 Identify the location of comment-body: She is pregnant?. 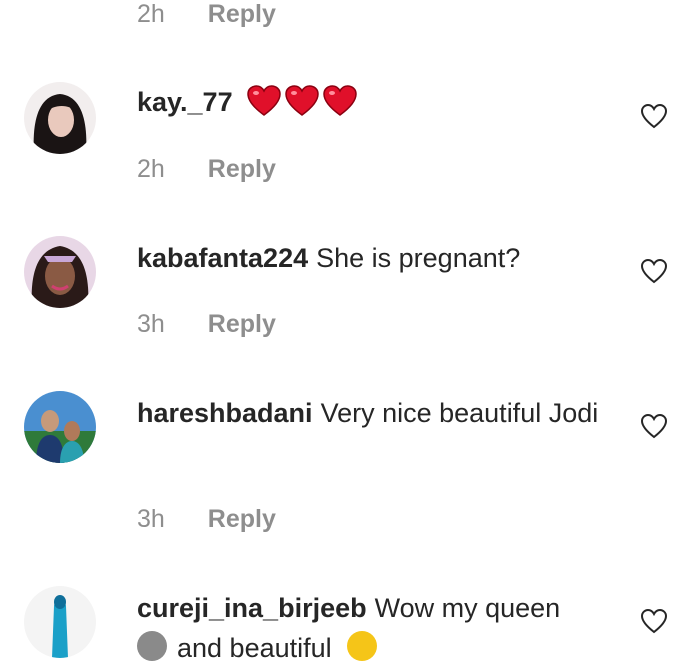
(418, 258).